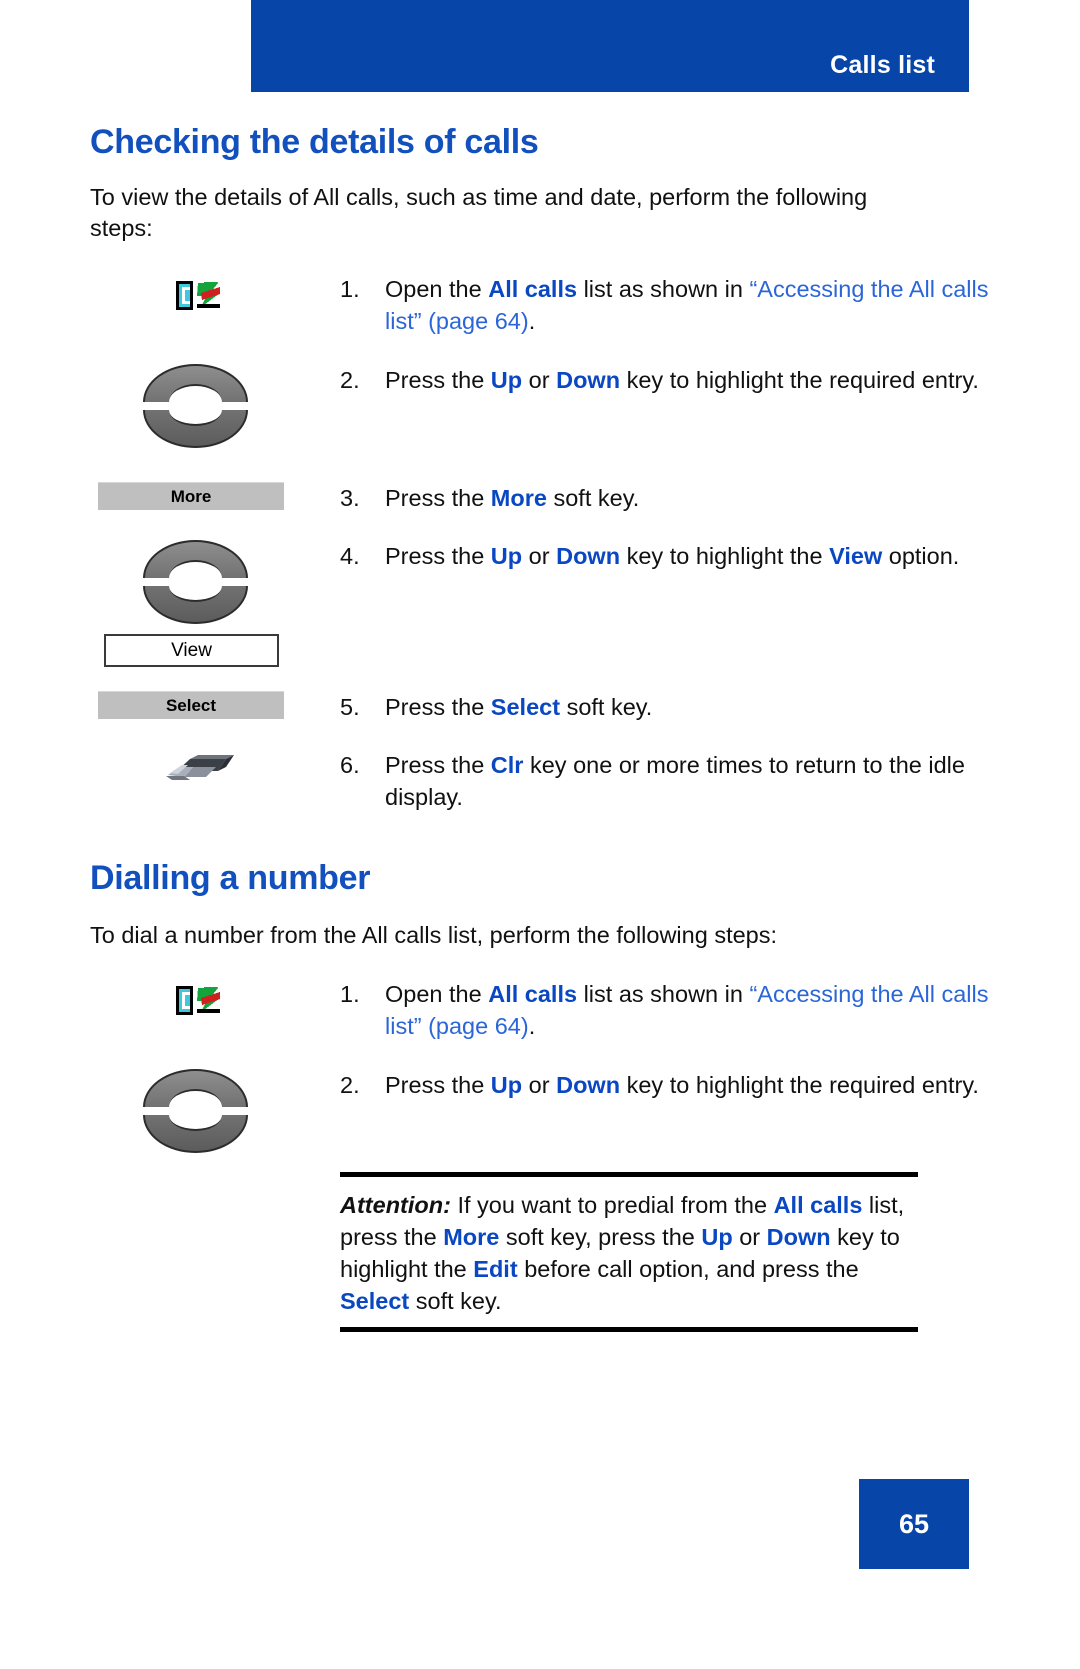 This screenshot has height=1669, width=1080. What do you see at coordinates (512, 498) in the screenshot?
I see `step-instruction: Press the More soft key.` at bounding box center [512, 498].